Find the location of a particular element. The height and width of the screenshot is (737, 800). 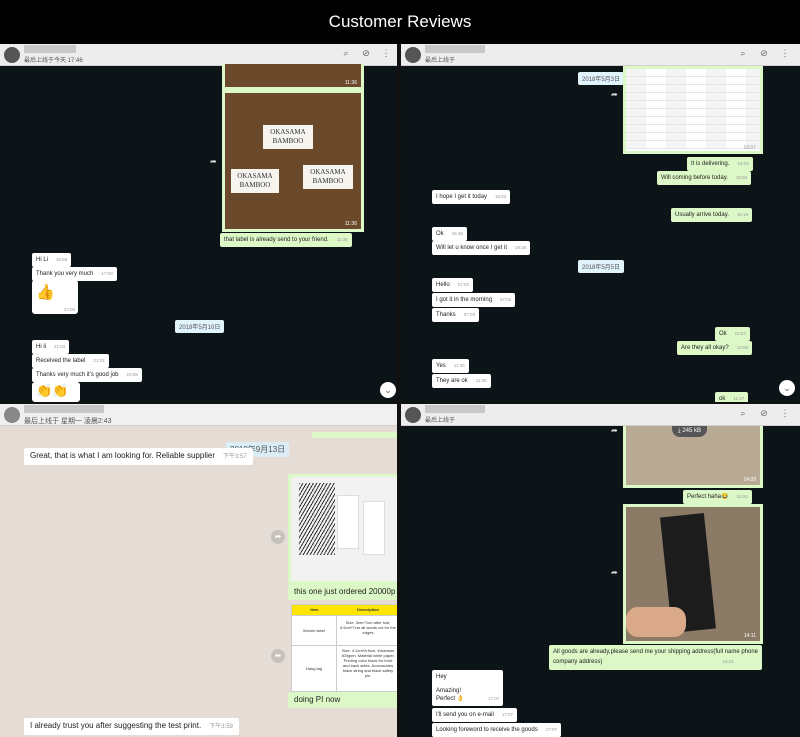

last-seen-status: 最后上线于今天 17:46 is located at coordinates (53, 61).